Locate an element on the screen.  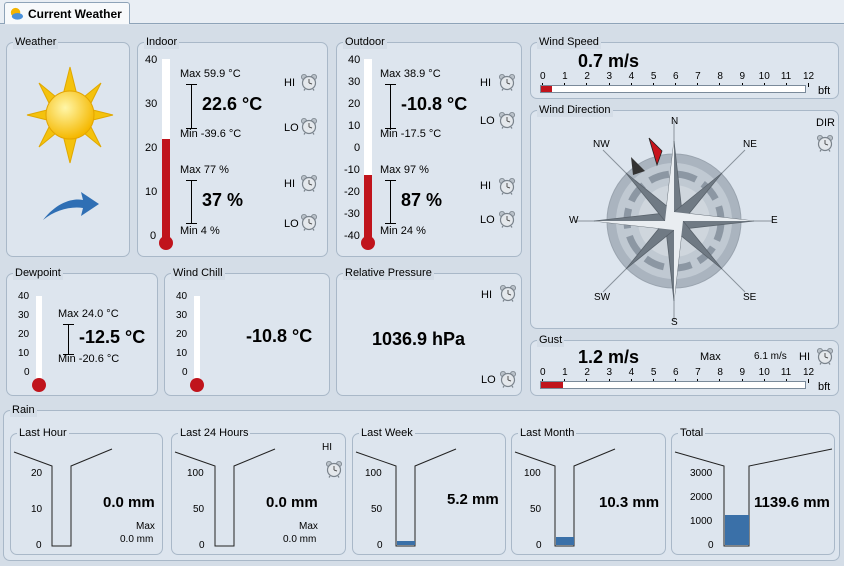
outdoor-tick: 40 is located at coordinates (354, 60).